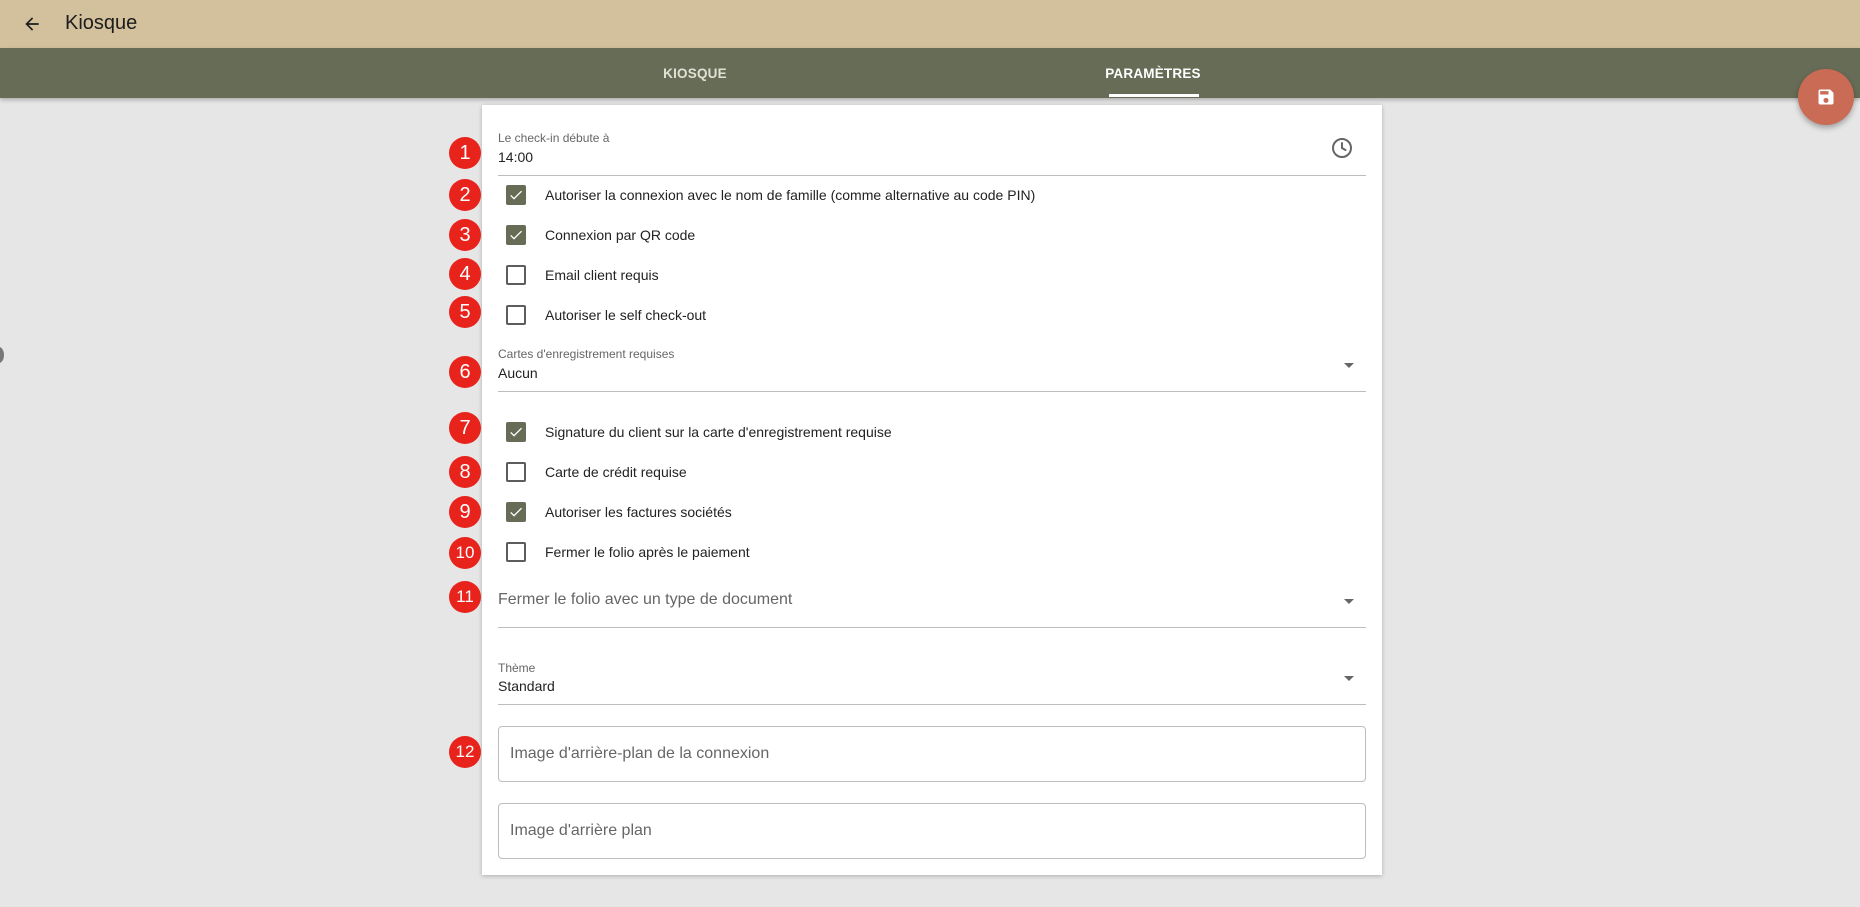  I want to click on save-button, so click(1826, 97).